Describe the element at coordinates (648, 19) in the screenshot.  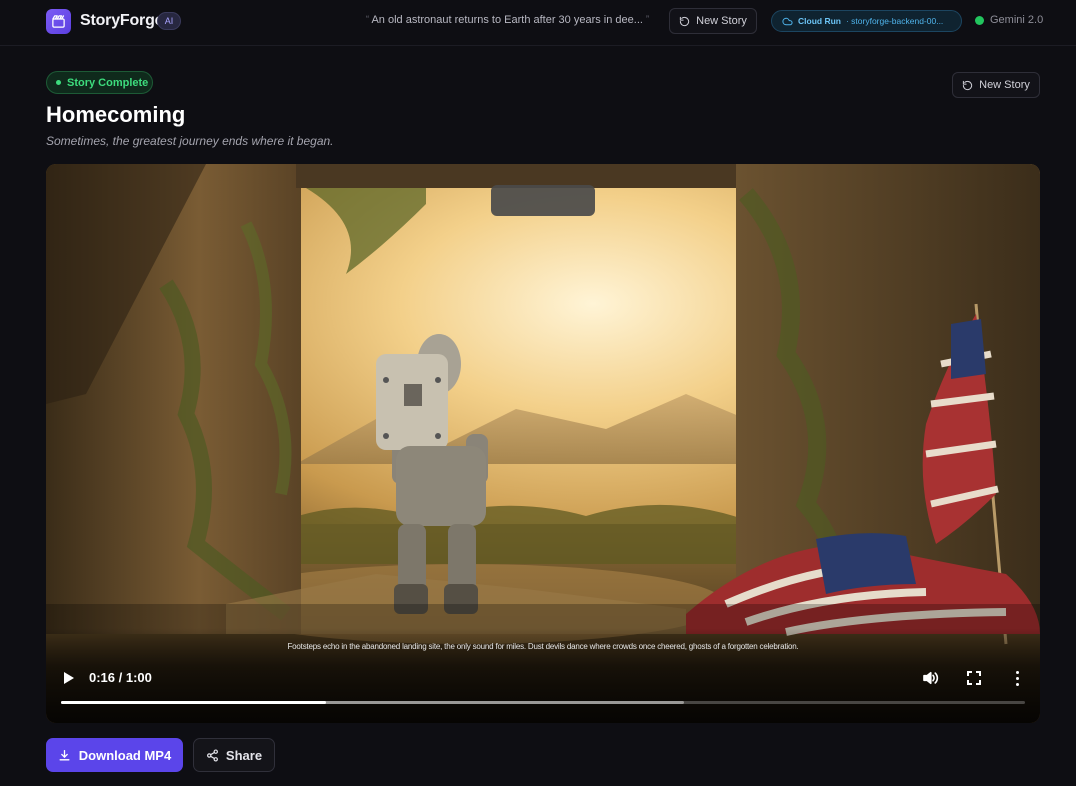
I see `prompt-close-quote: ”` at that location.